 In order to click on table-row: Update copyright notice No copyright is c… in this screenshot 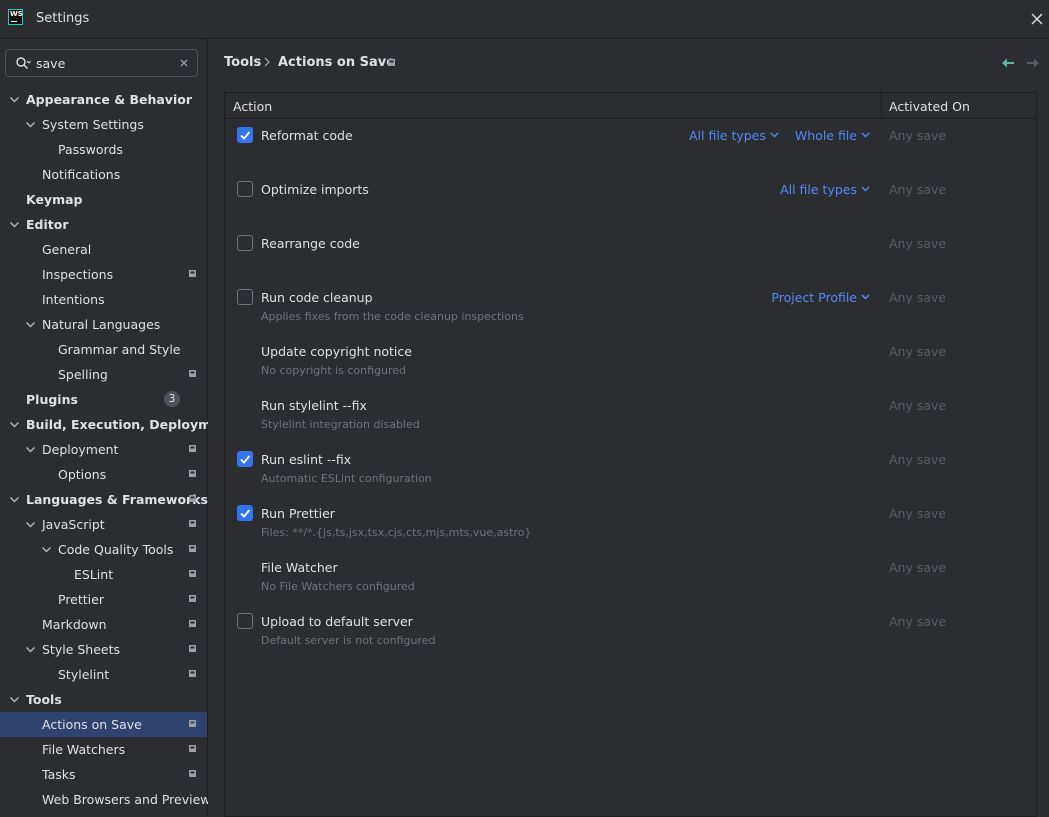, I will do `click(630, 361)`.